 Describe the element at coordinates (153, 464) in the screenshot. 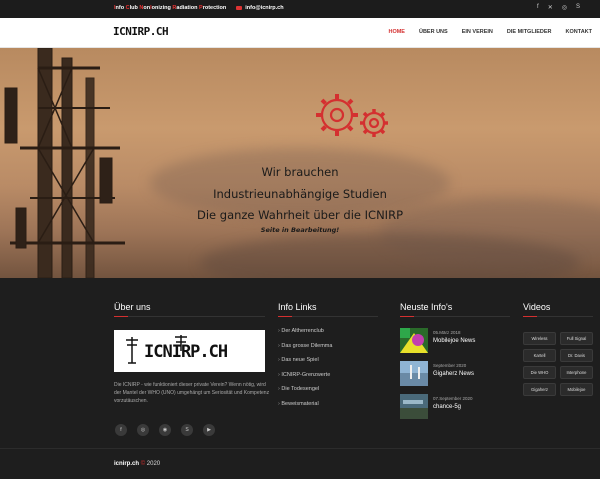

I see `copyright-year: 2020` at that location.